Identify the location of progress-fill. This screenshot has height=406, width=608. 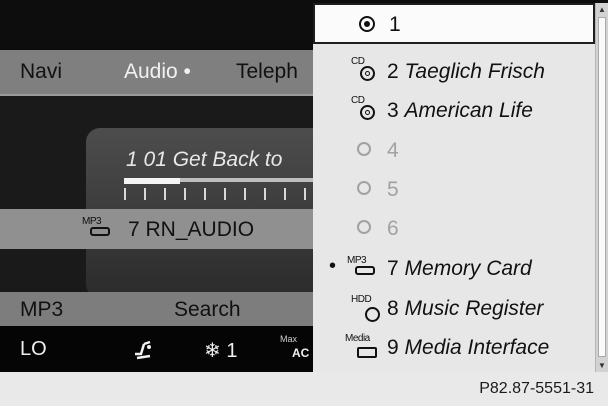
(152, 181).